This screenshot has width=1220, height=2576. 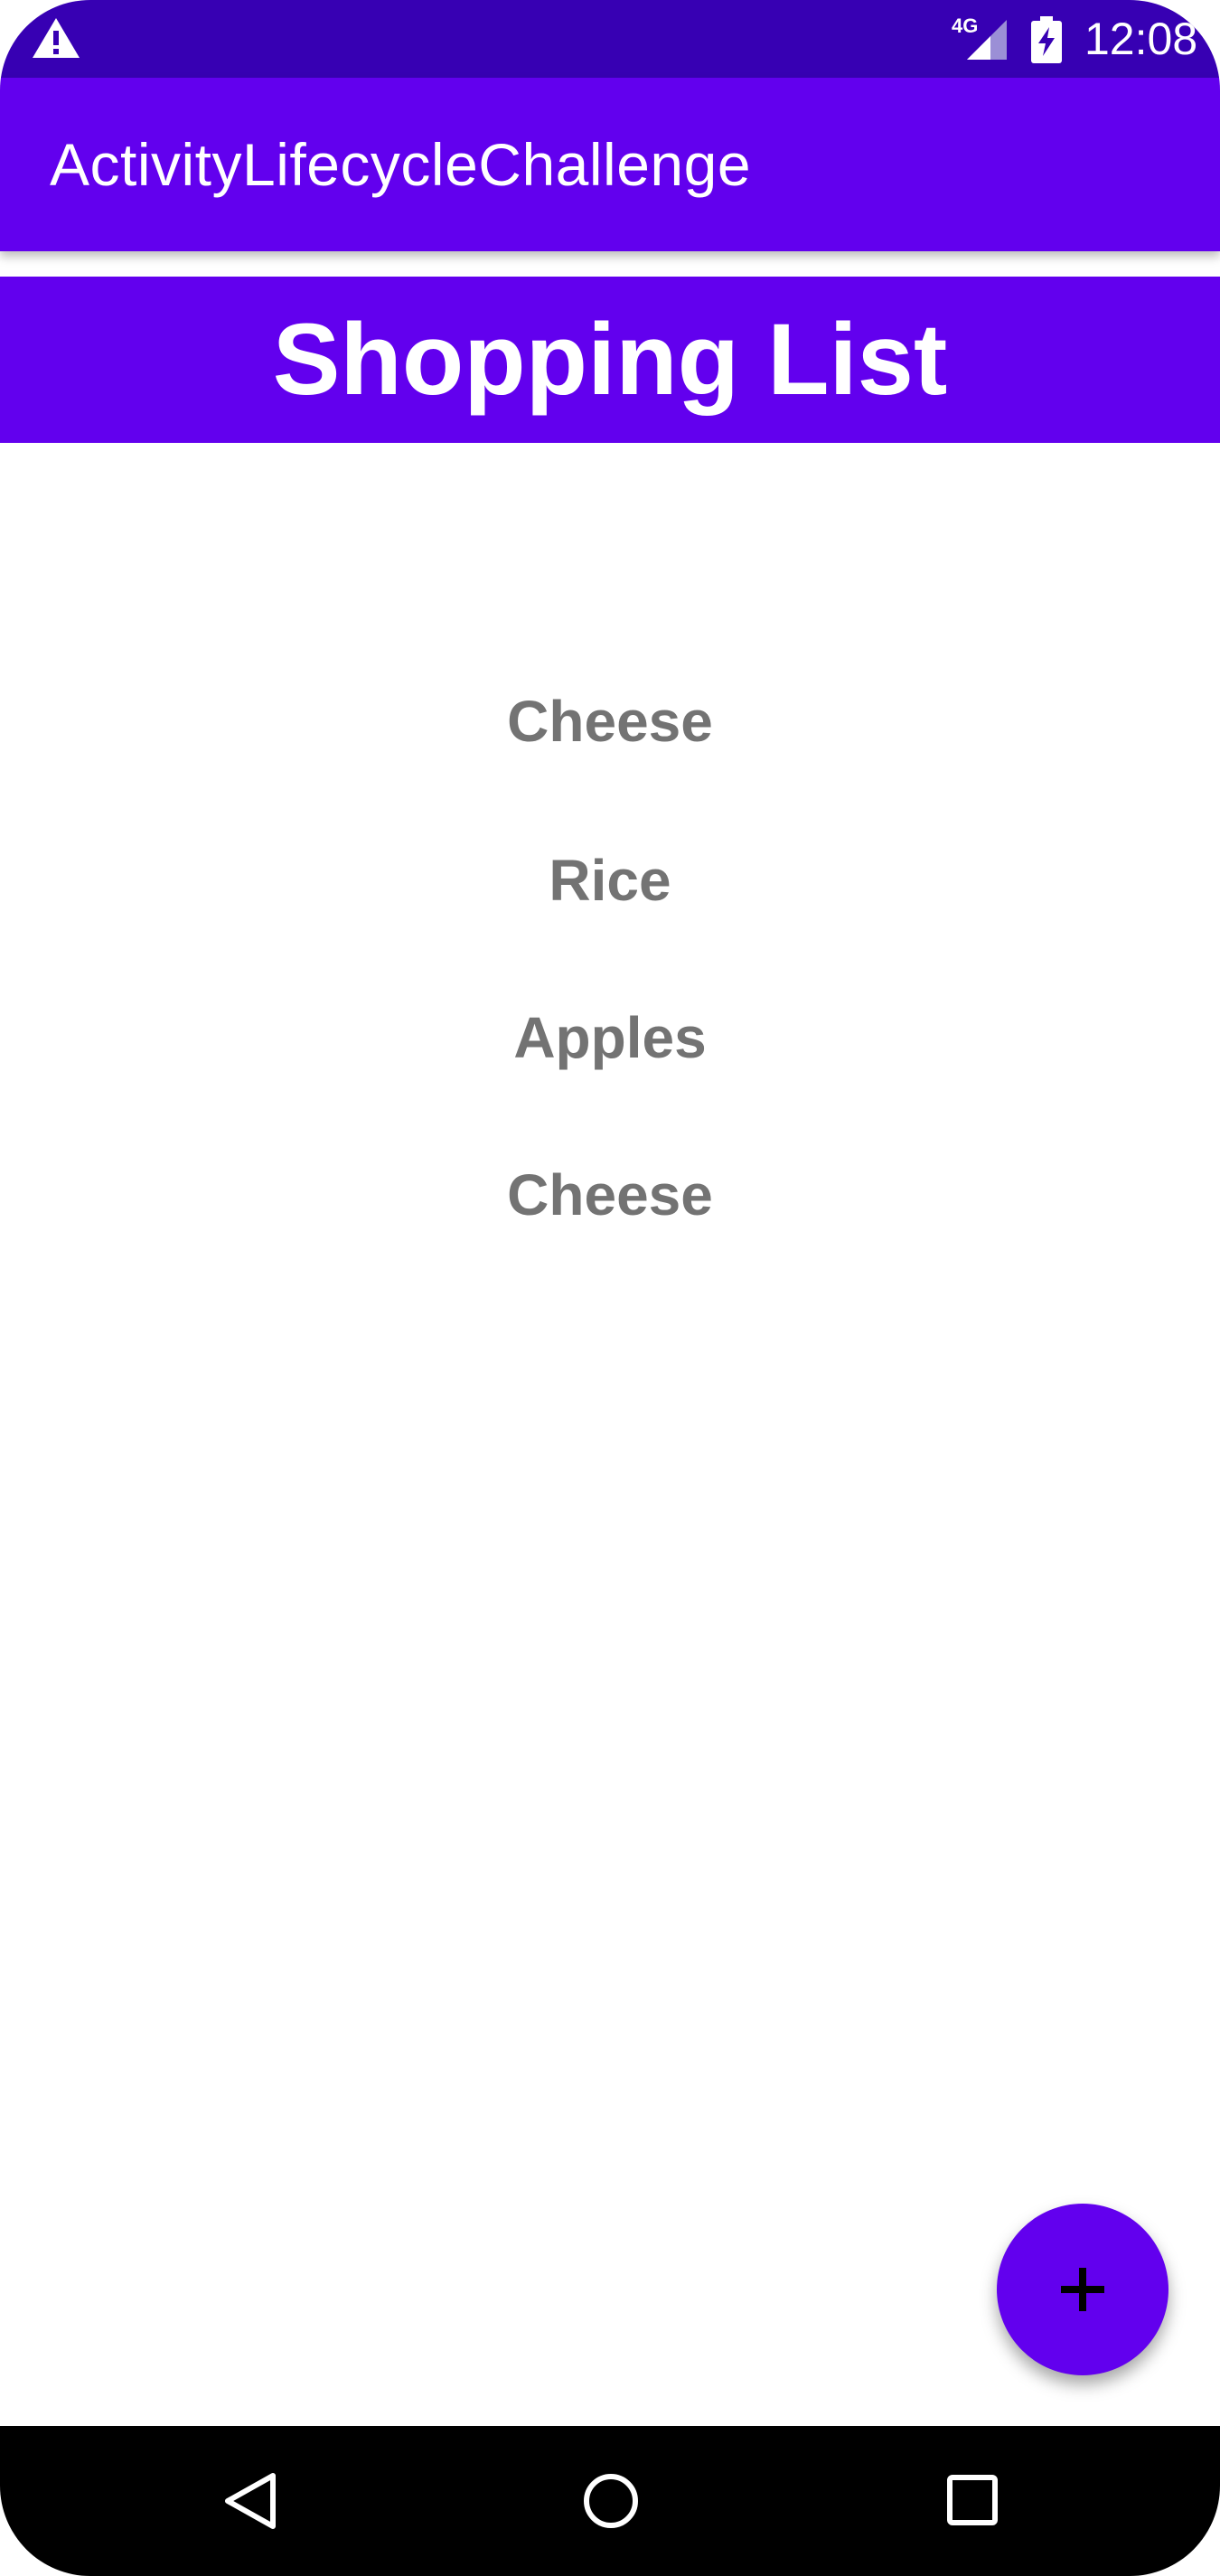 I want to click on add-item-button, so click(x=1082, y=2289).